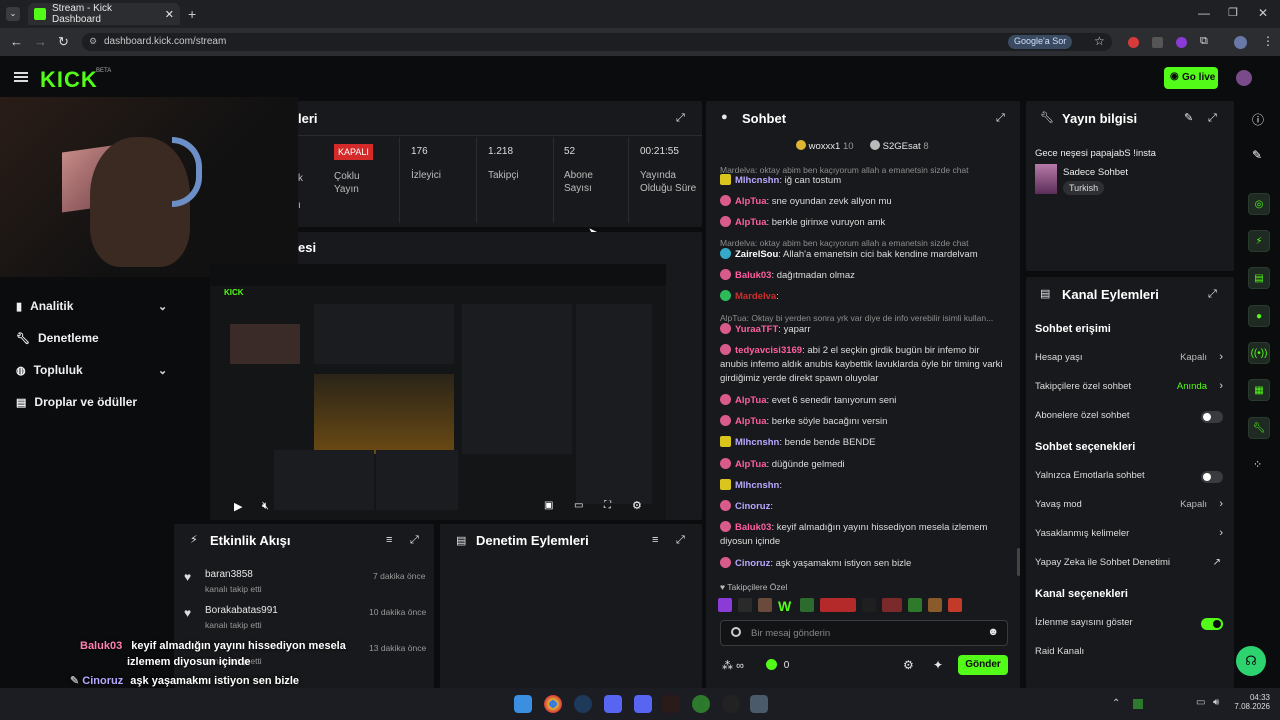 The width and height of the screenshot is (1280, 720). What do you see at coordinates (1130, 477) in the screenshot?
I see `channel-setting-row: Yalnızca Emotlarla sohbet` at bounding box center [1130, 477].